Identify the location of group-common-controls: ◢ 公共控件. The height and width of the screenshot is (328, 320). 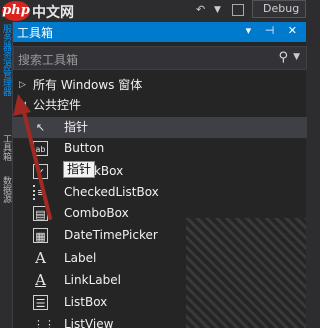
(160, 105).